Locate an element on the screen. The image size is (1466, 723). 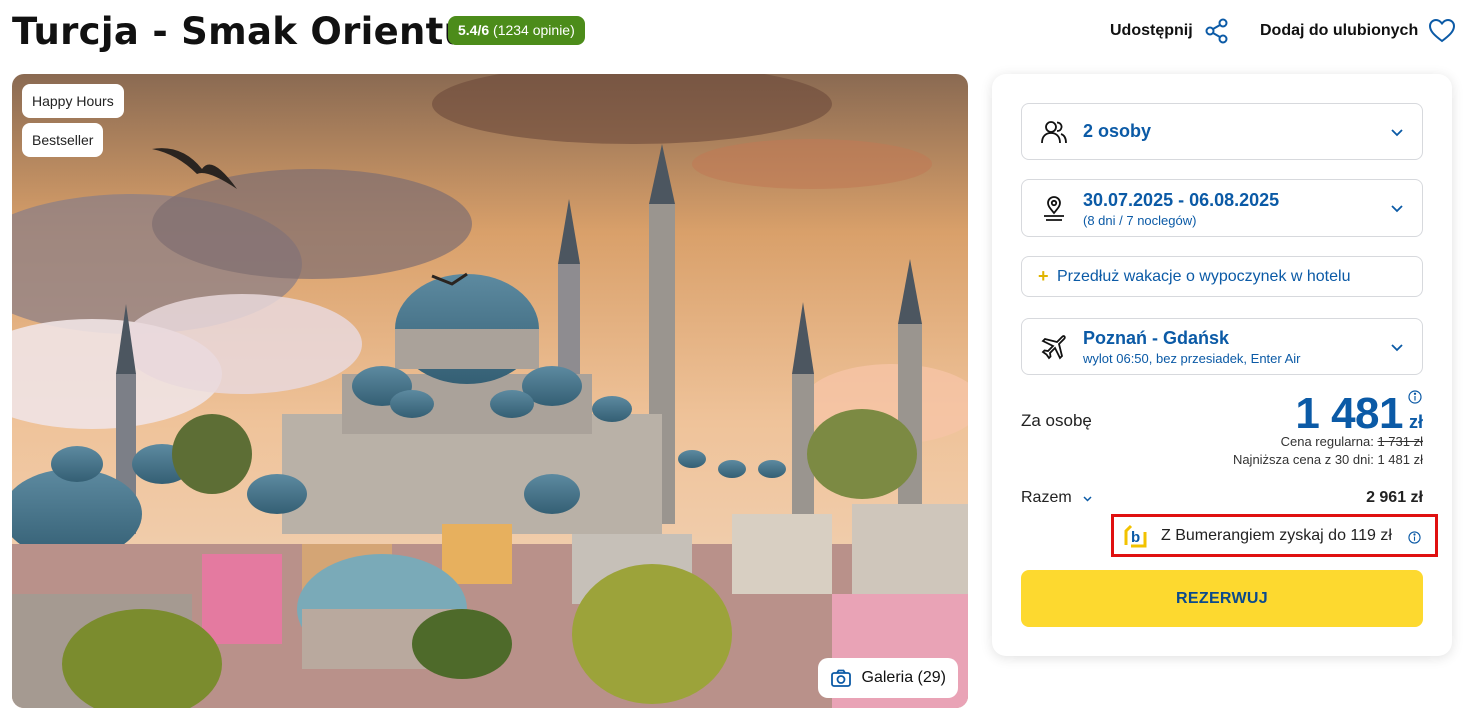
camera-icon is located at coordinates (840, 678).